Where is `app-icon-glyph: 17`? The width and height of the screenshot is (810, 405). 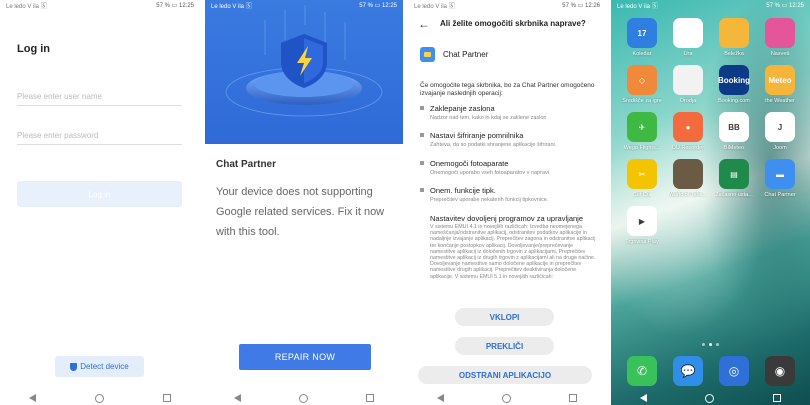 app-icon-glyph: 17 is located at coordinates (642, 33).